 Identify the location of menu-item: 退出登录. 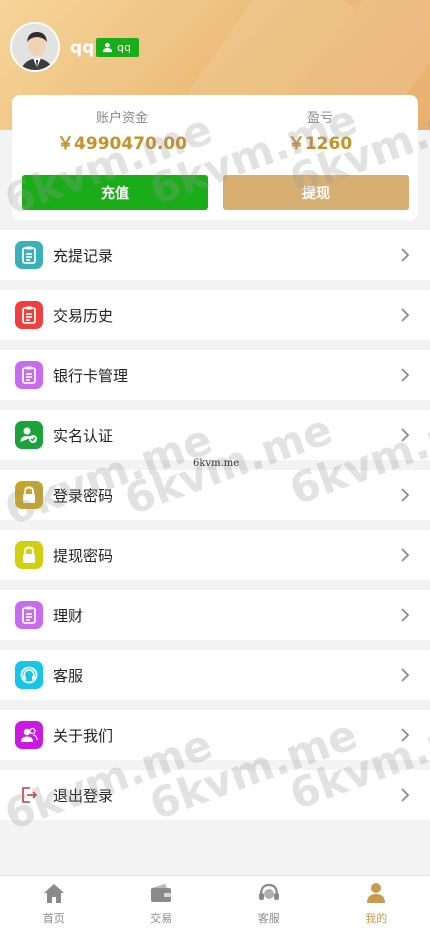
(215, 795).